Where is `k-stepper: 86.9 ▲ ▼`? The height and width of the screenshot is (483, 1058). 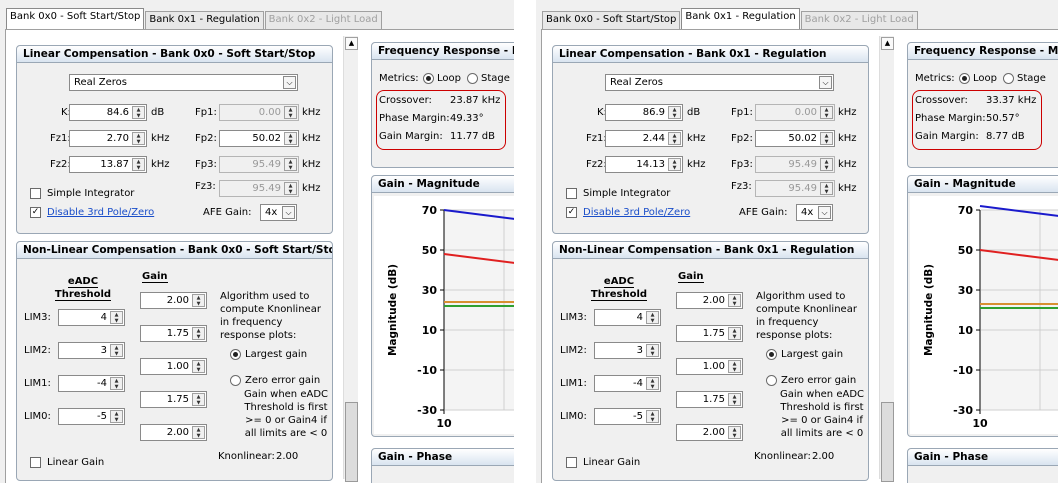 k-stepper: 86.9 ▲ ▼ is located at coordinates (644, 112).